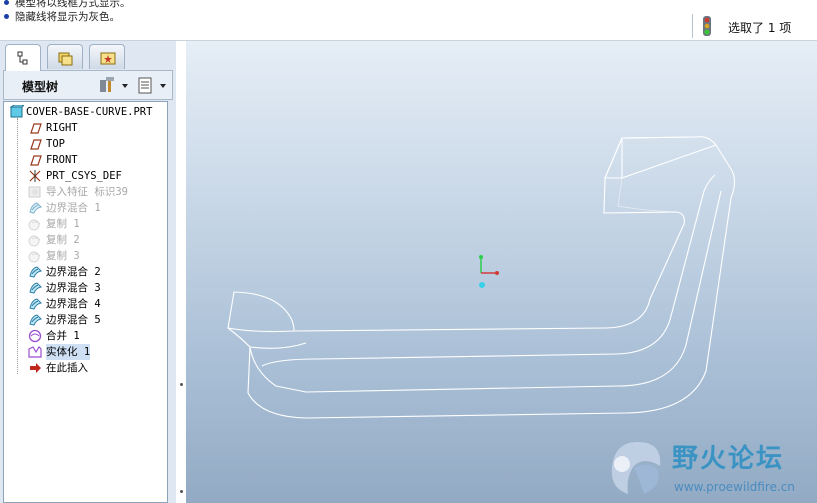  I want to click on tree-item-label: 实体化 1, so click(68, 352).